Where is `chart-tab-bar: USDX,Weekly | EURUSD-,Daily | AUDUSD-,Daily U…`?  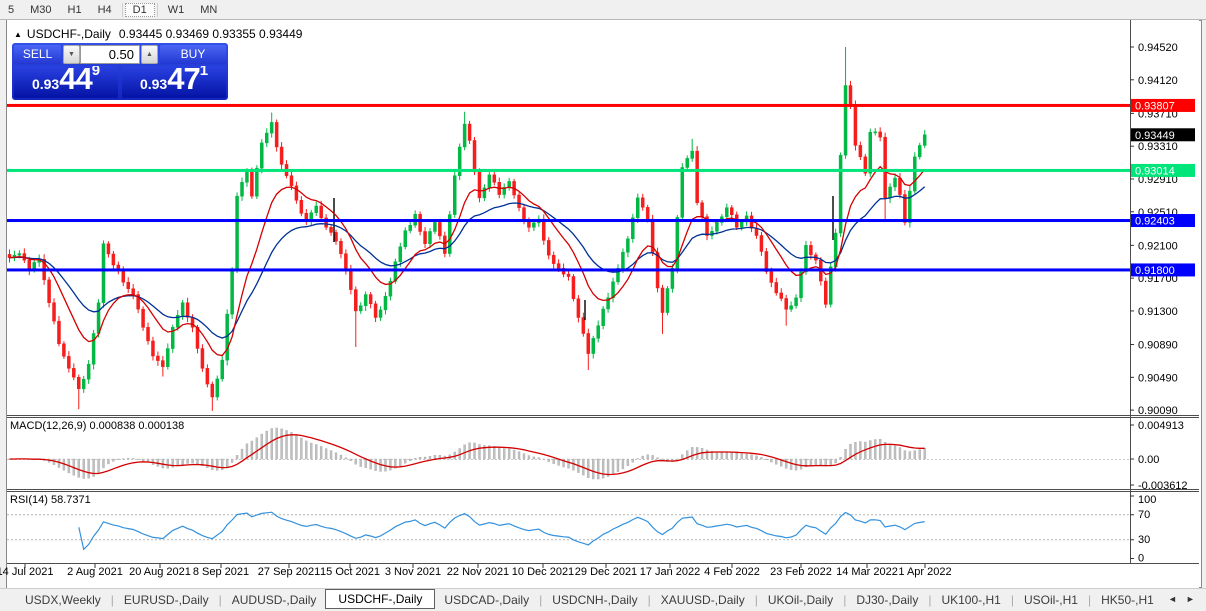
chart-tab-bar: USDX,Weekly | EURUSD-,Daily | AUDUSD-,Daily U… is located at coordinates (603, 599).